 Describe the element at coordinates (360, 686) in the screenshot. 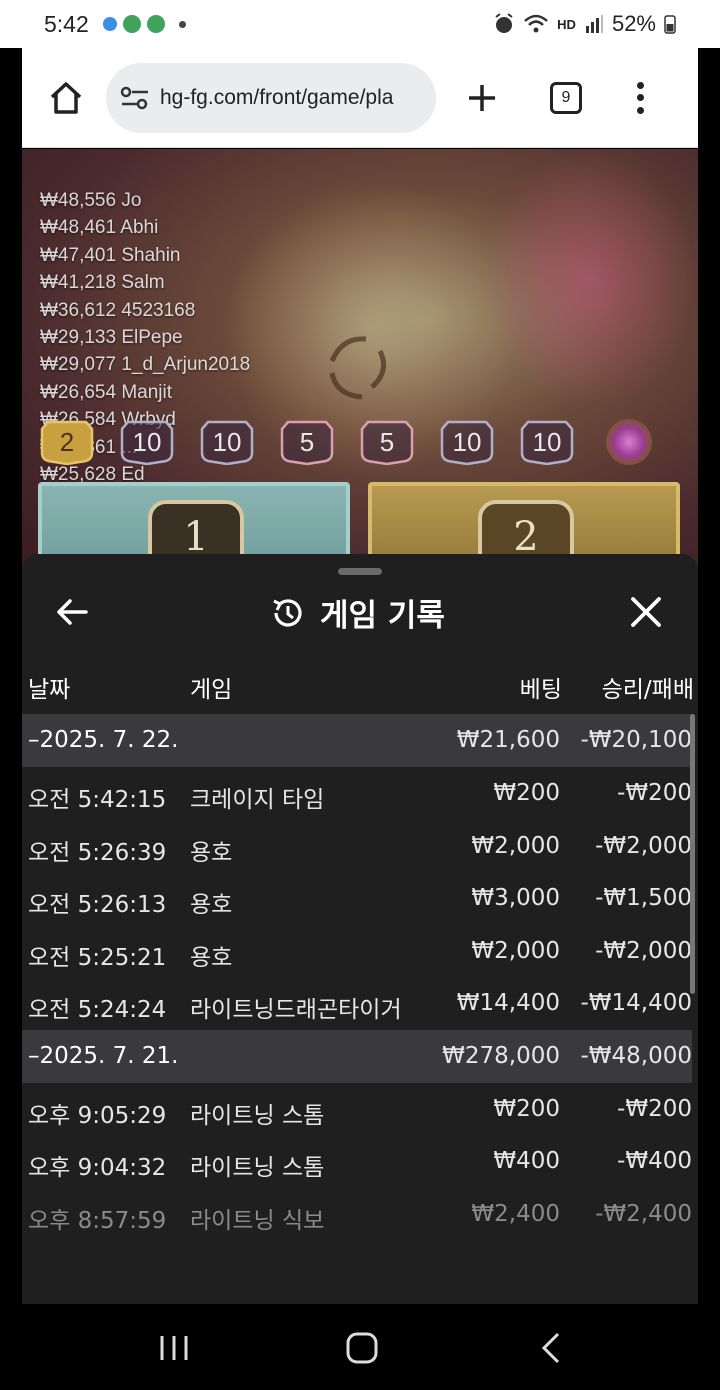

I see `table-header: 날짜 게임 베팅 승리/패배` at that location.